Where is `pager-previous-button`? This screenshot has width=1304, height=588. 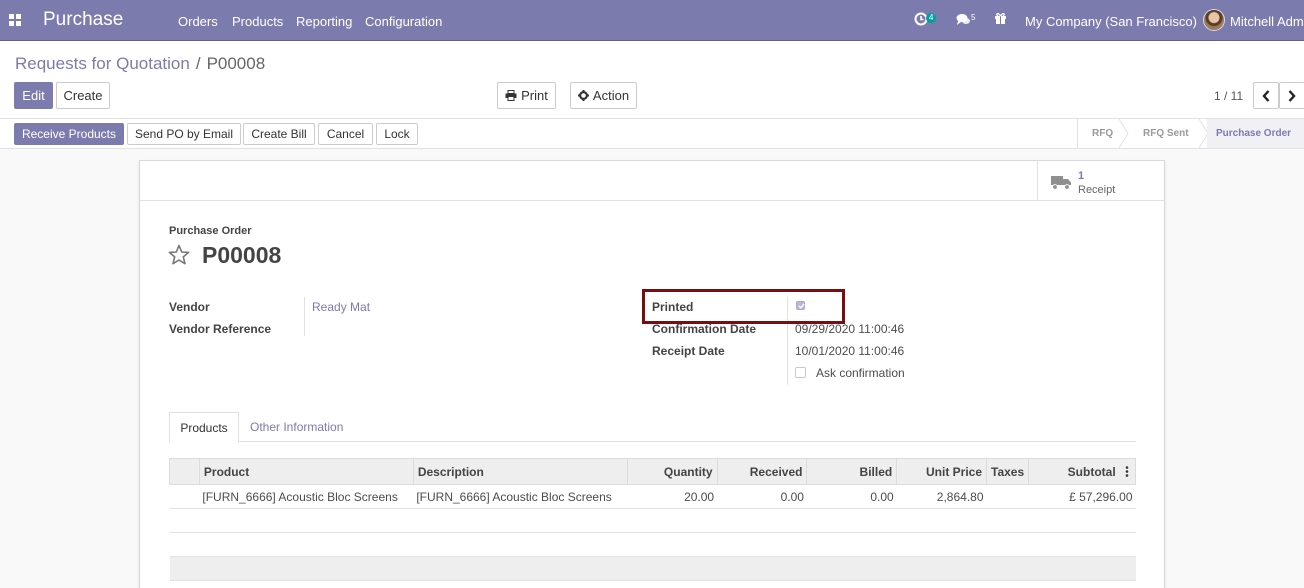 pager-previous-button is located at coordinates (1266, 95).